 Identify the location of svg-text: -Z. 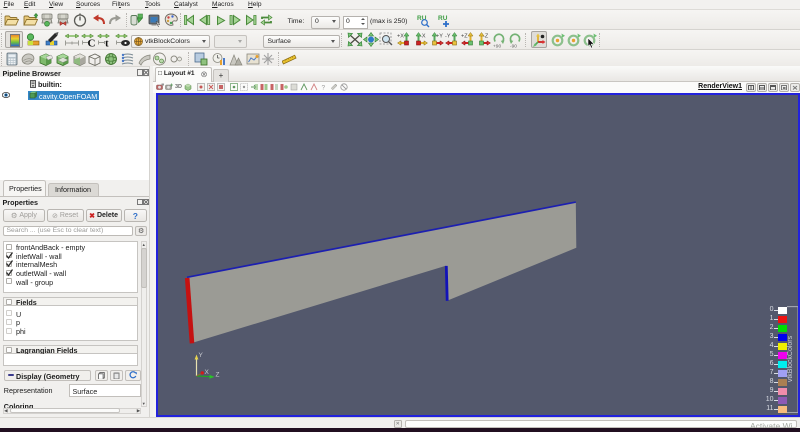
(486, 37).